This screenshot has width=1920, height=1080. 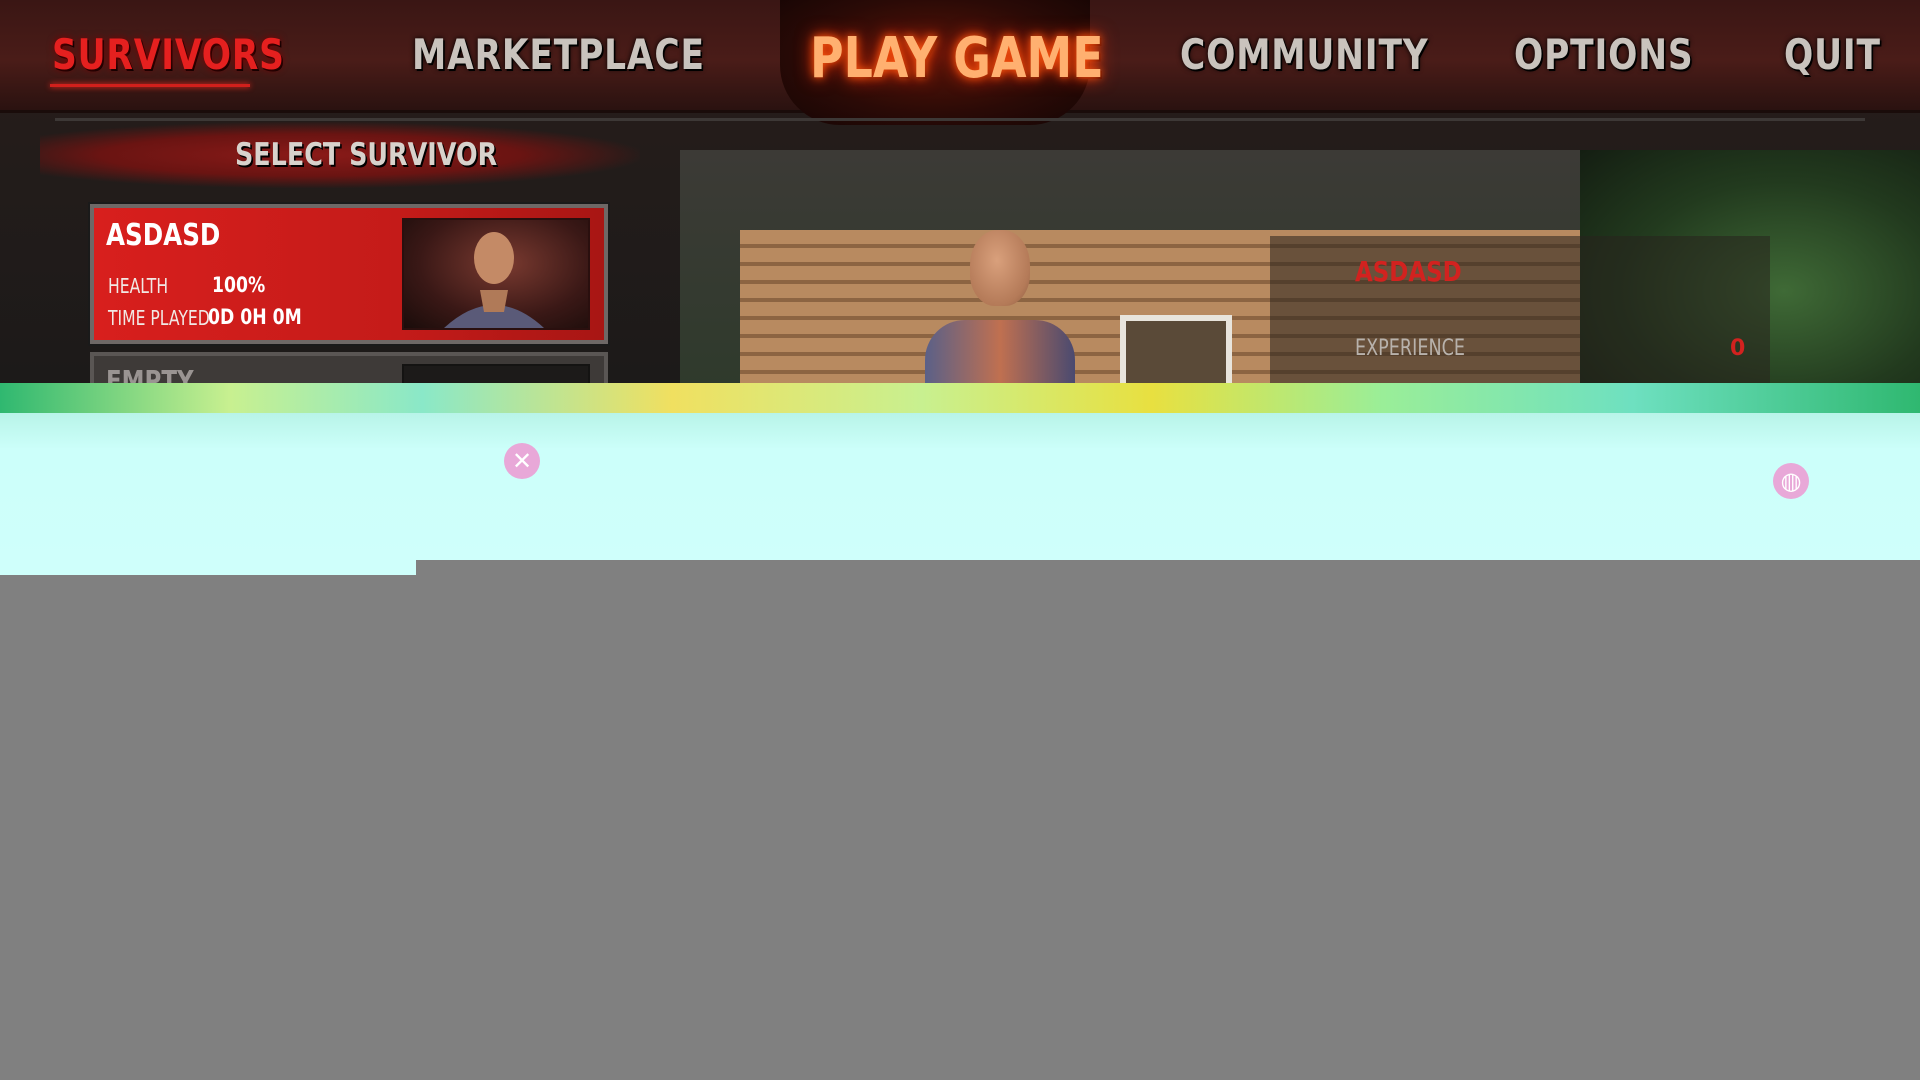 What do you see at coordinates (960, 398) in the screenshot?
I see `render-glitch-strip` at bounding box center [960, 398].